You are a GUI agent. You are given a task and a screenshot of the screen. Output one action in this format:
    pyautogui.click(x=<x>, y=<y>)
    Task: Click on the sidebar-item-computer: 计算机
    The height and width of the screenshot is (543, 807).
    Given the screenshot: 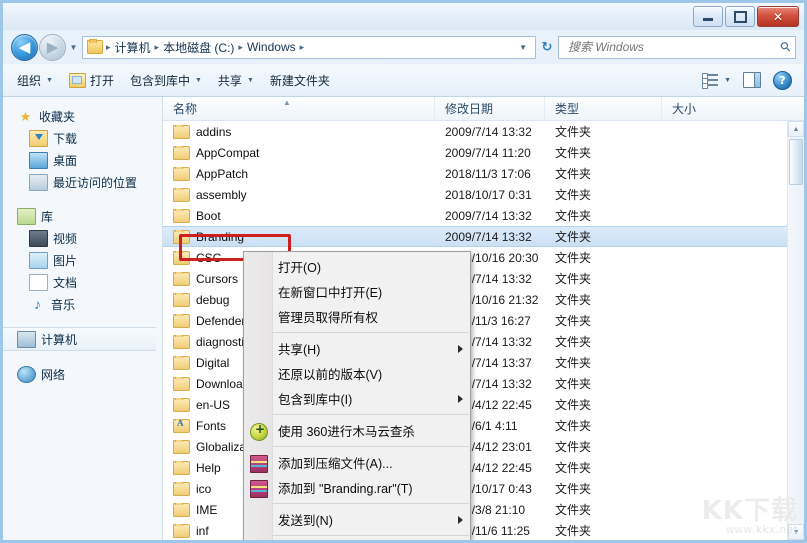 What is the action you would take?
    pyautogui.click(x=79, y=339)
    